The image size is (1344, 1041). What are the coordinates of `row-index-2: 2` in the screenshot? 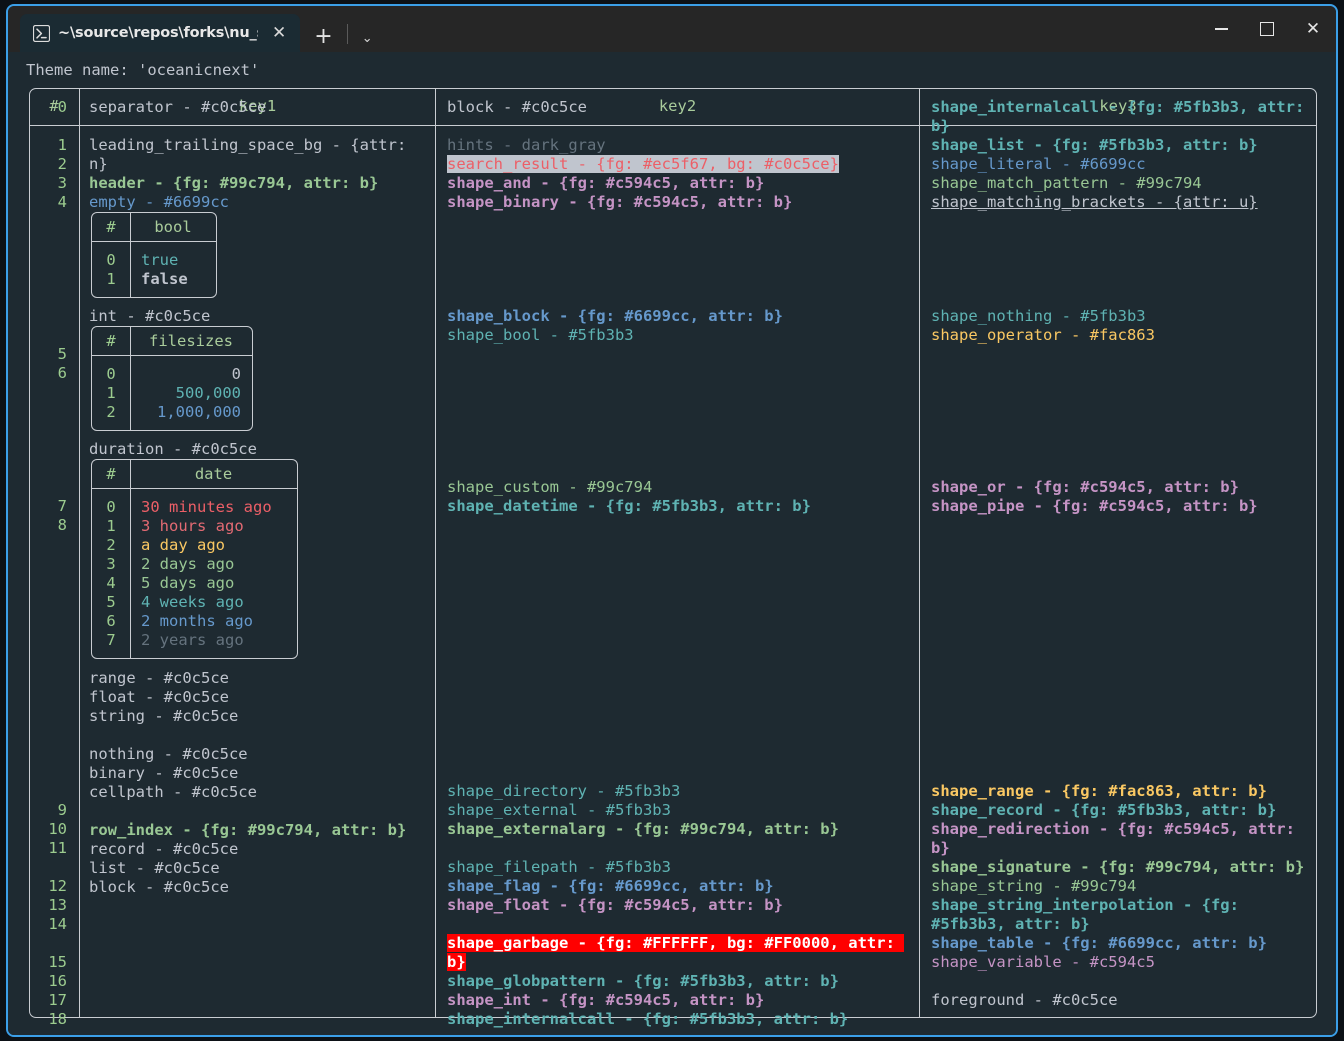 It's located at (62, 164).